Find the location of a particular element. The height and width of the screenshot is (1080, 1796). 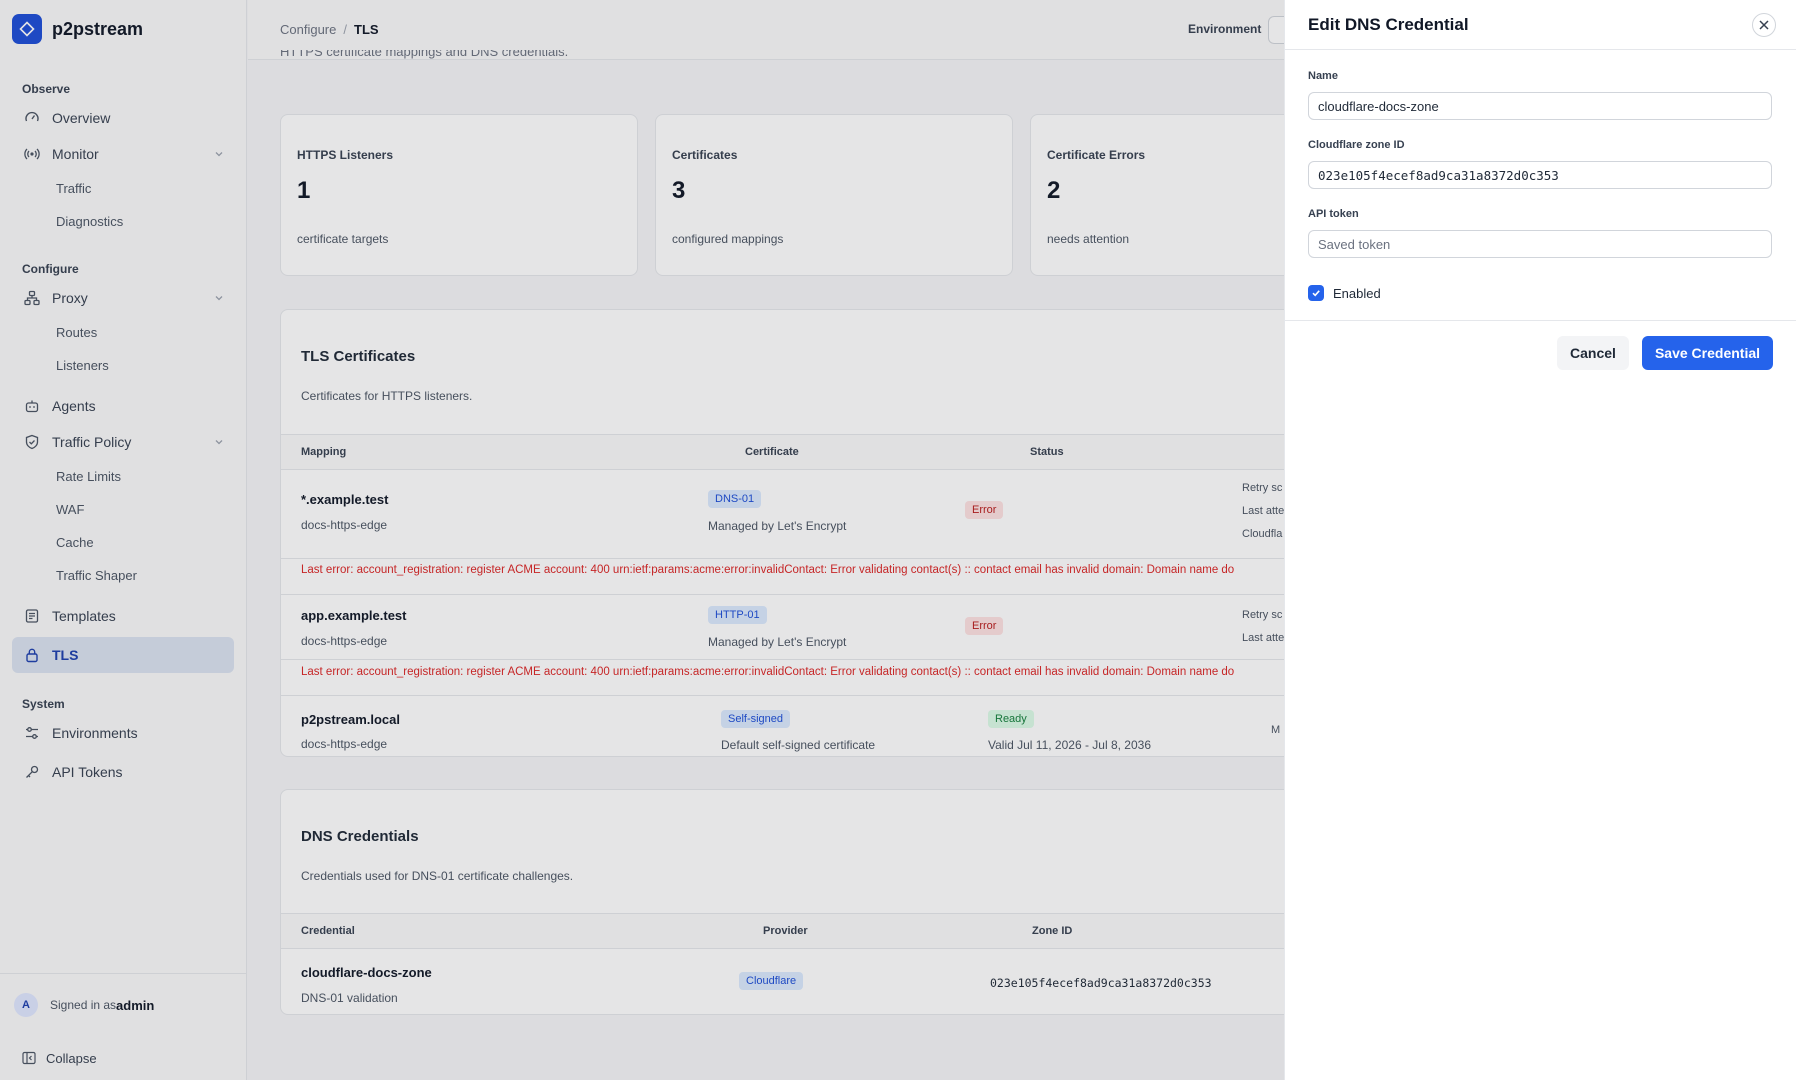

name-field is located at coordinates (1540, 106).